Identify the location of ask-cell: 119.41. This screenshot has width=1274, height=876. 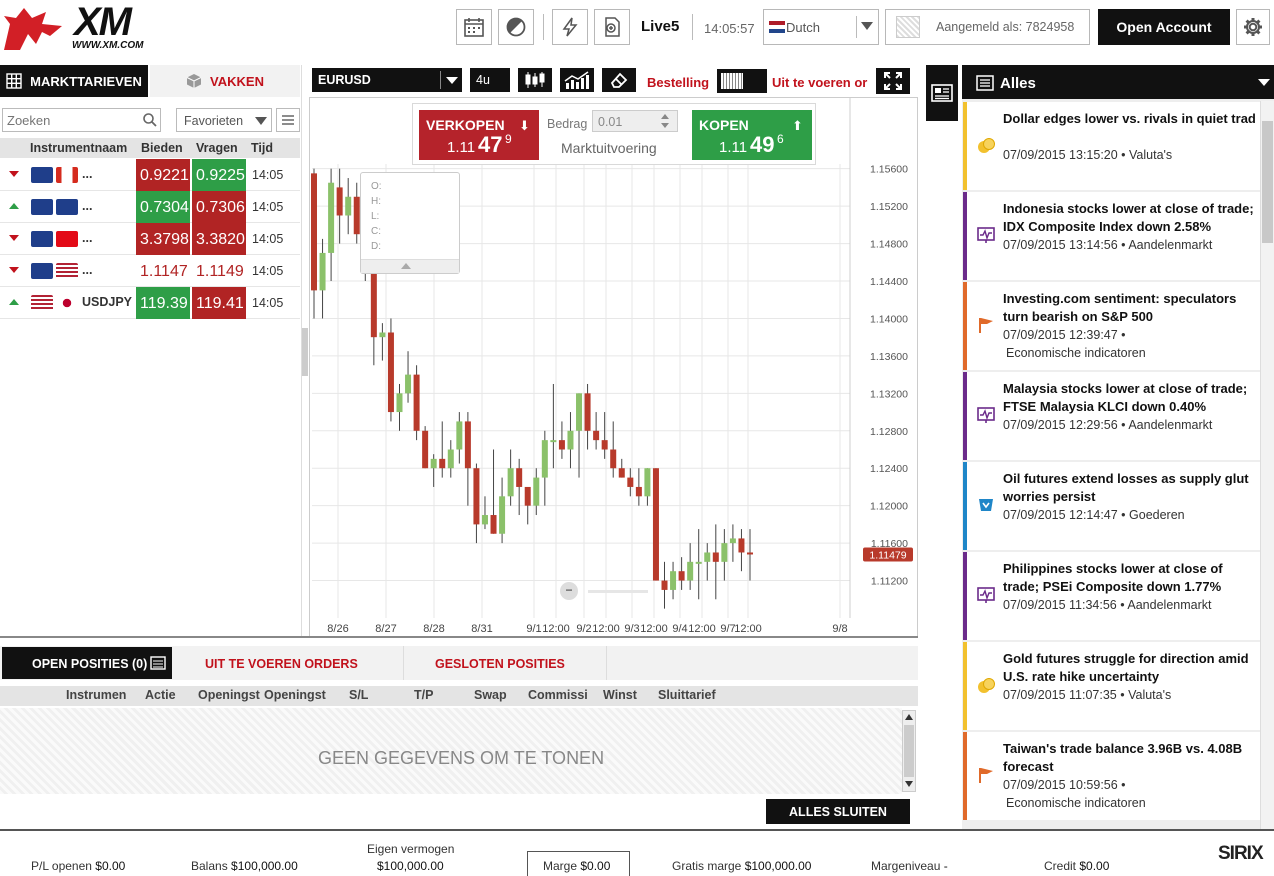
(219, 303).